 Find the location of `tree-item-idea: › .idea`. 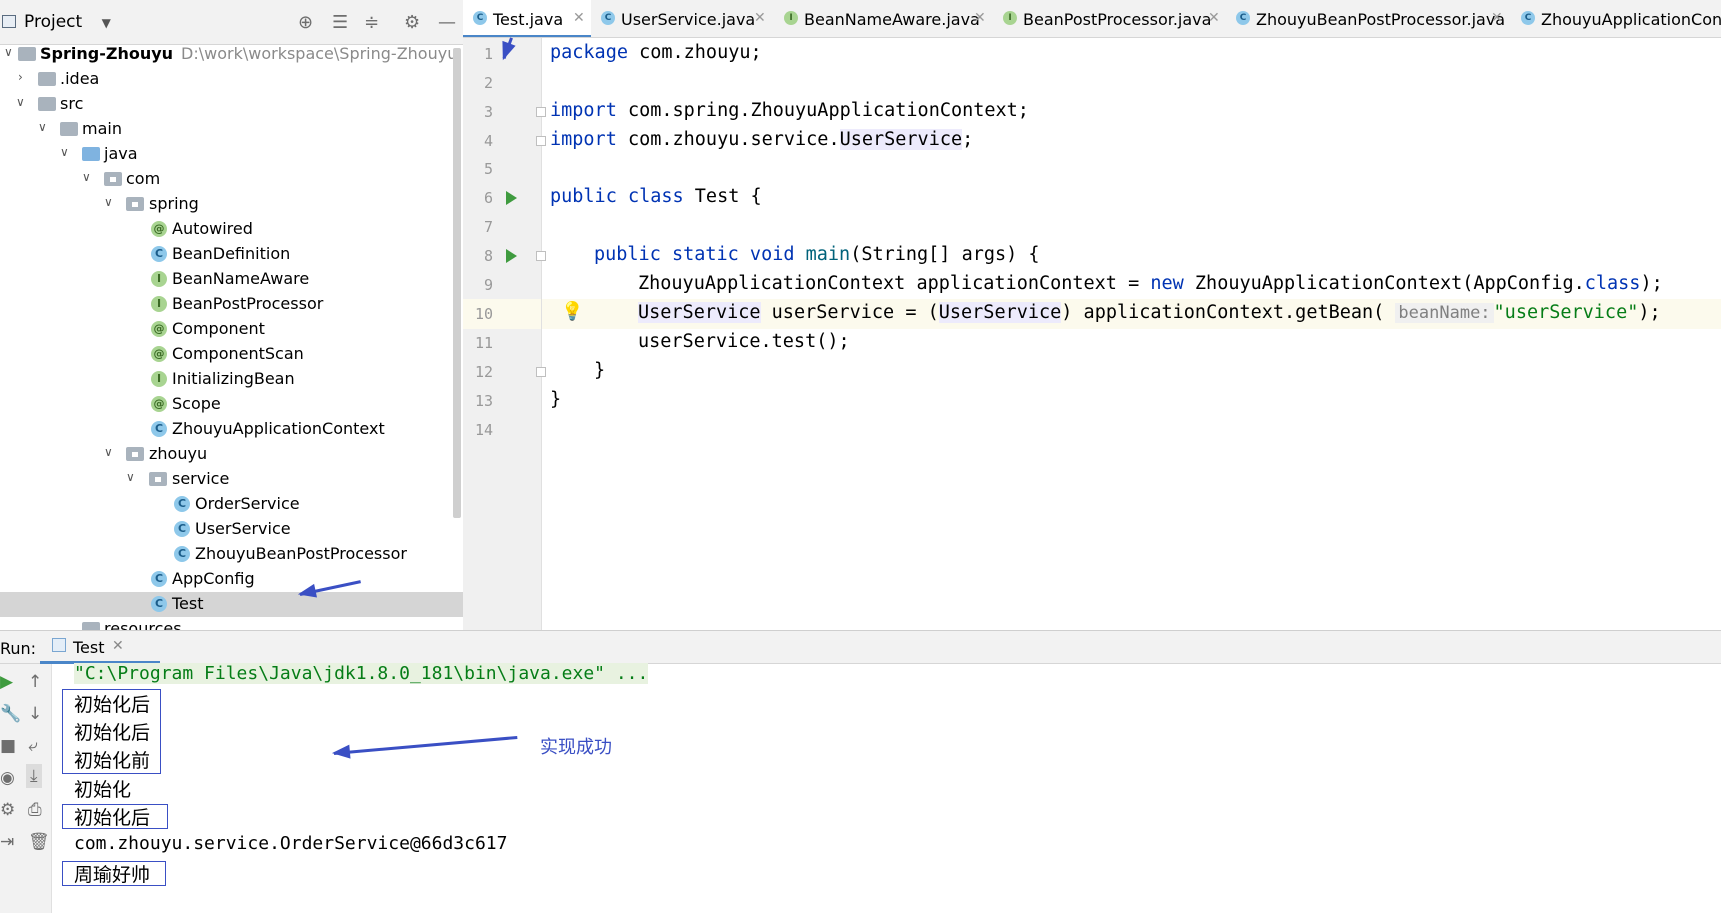

tree-item-idea: › .idea is located at coordinates (231, 79).